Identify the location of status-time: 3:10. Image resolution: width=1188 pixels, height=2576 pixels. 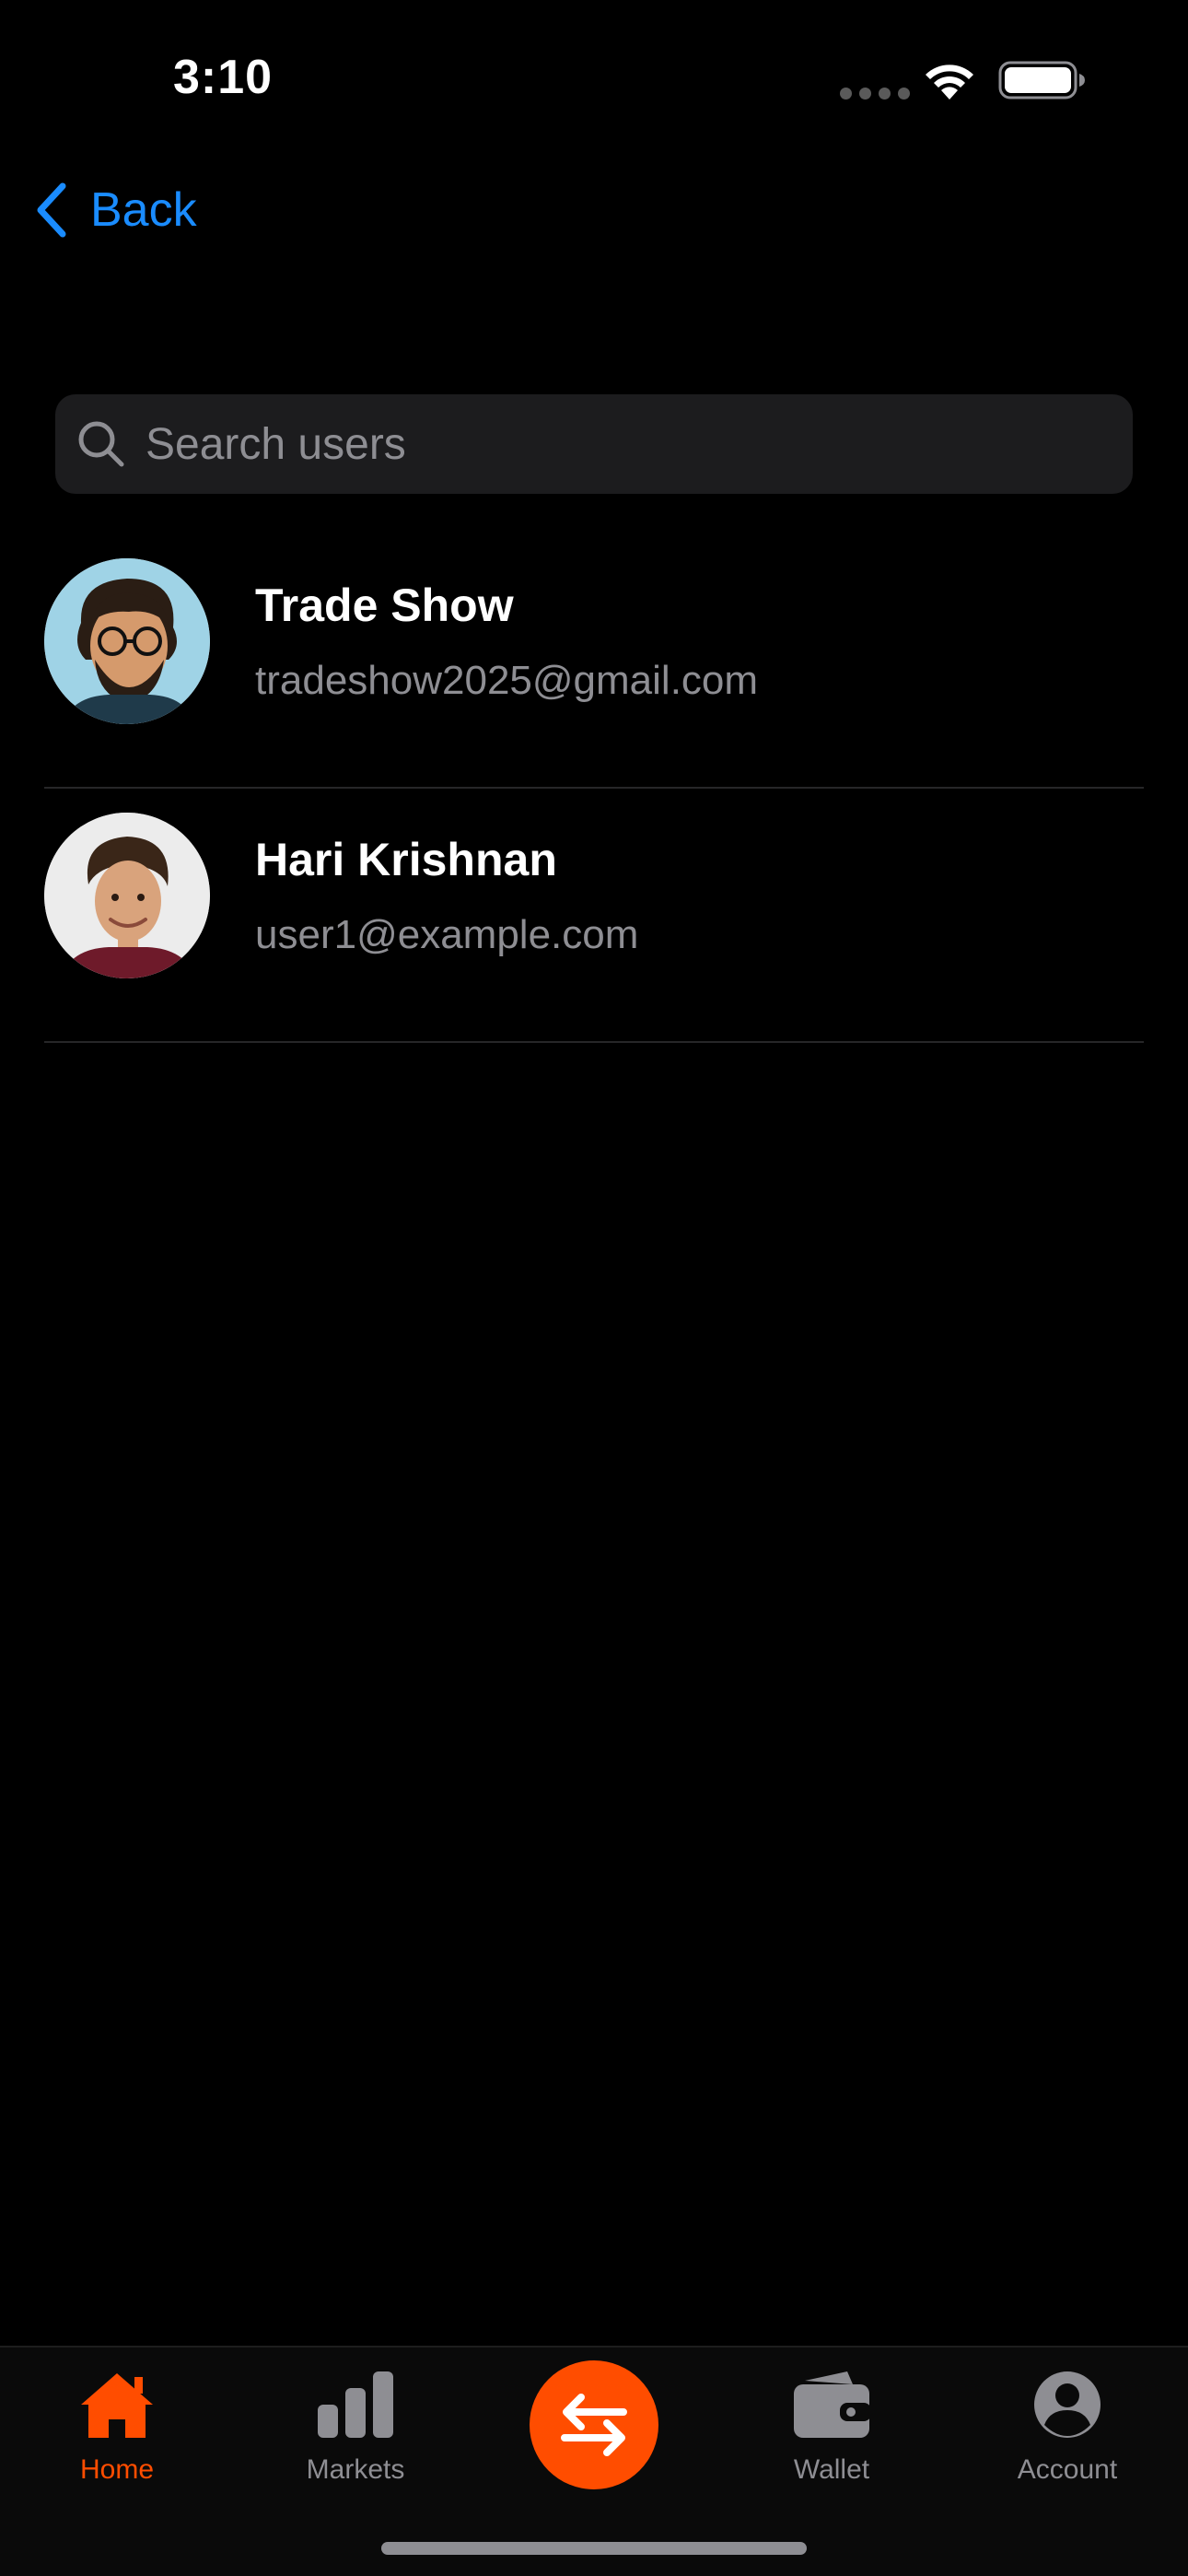
(223, 77).